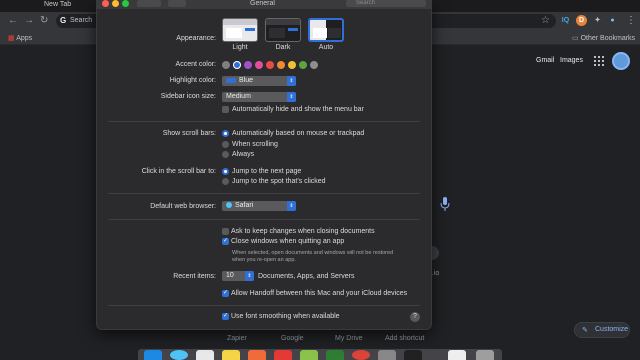 The width and height of the screenshot is (640, 360). I want to click on maps-icon, so click(309, 355).